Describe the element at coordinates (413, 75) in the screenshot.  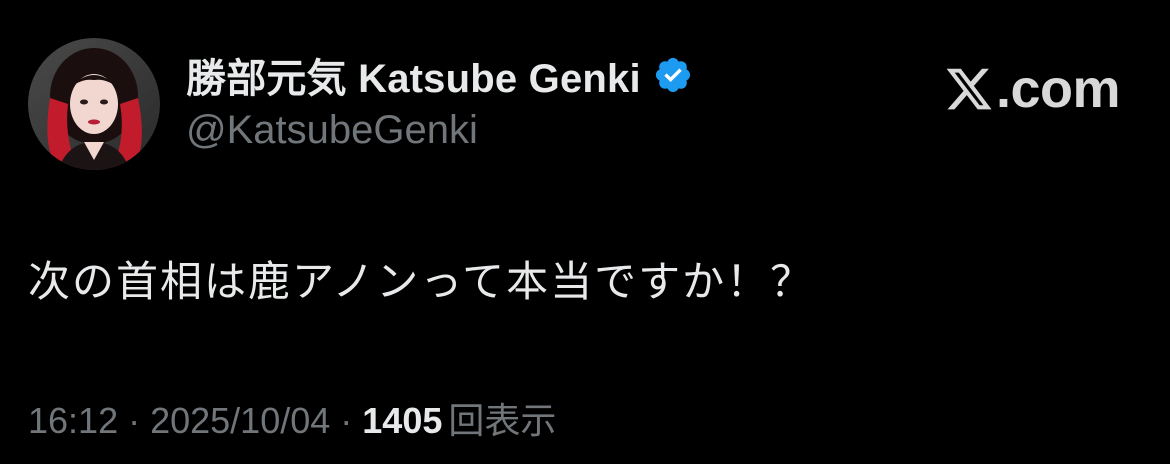
I see `display-name: 勝部元気 Katsube Genki` at that location.